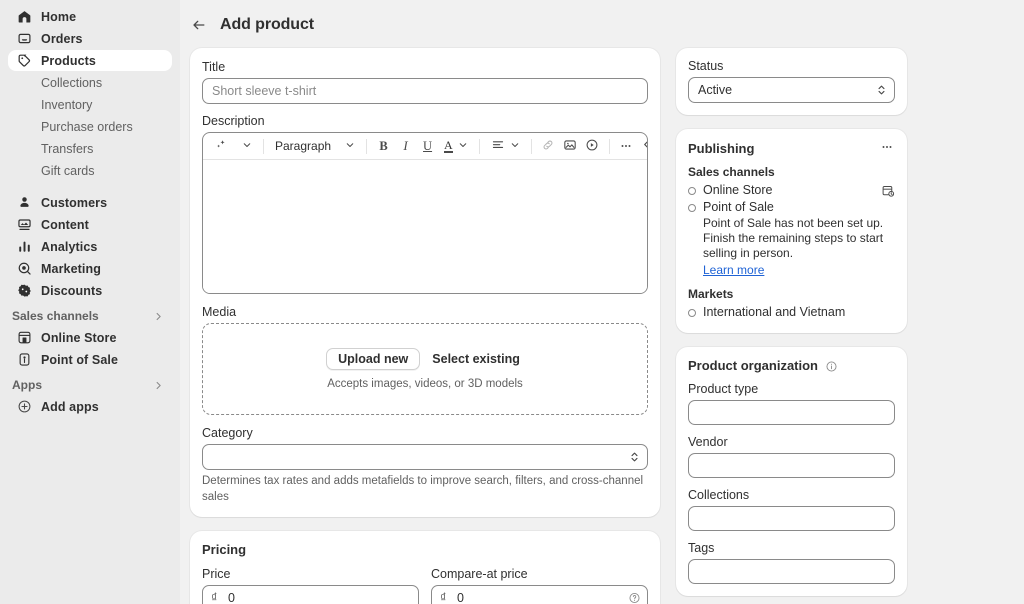  What do you see at coordinates (791, 413) in the screenshot?
I see `product-type-input` at bounding box center [791, 413].